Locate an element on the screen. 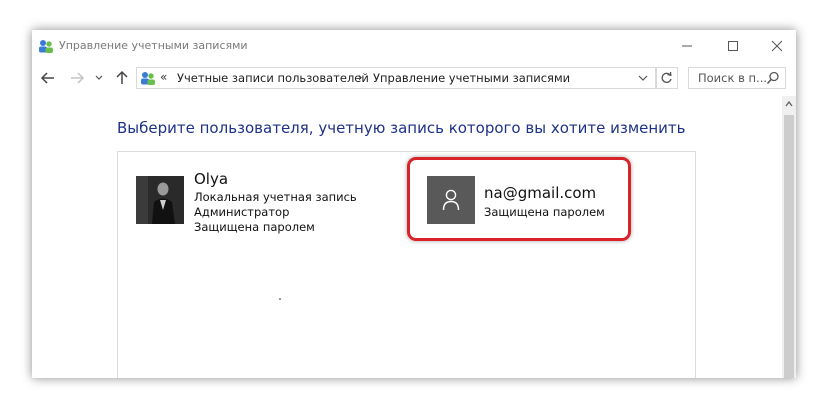 Image resolution: width=828 pixels, height=410 pixels. breadcrumb-user-accounts: Учетные записи пользователей is located at coordinates (273, 78).